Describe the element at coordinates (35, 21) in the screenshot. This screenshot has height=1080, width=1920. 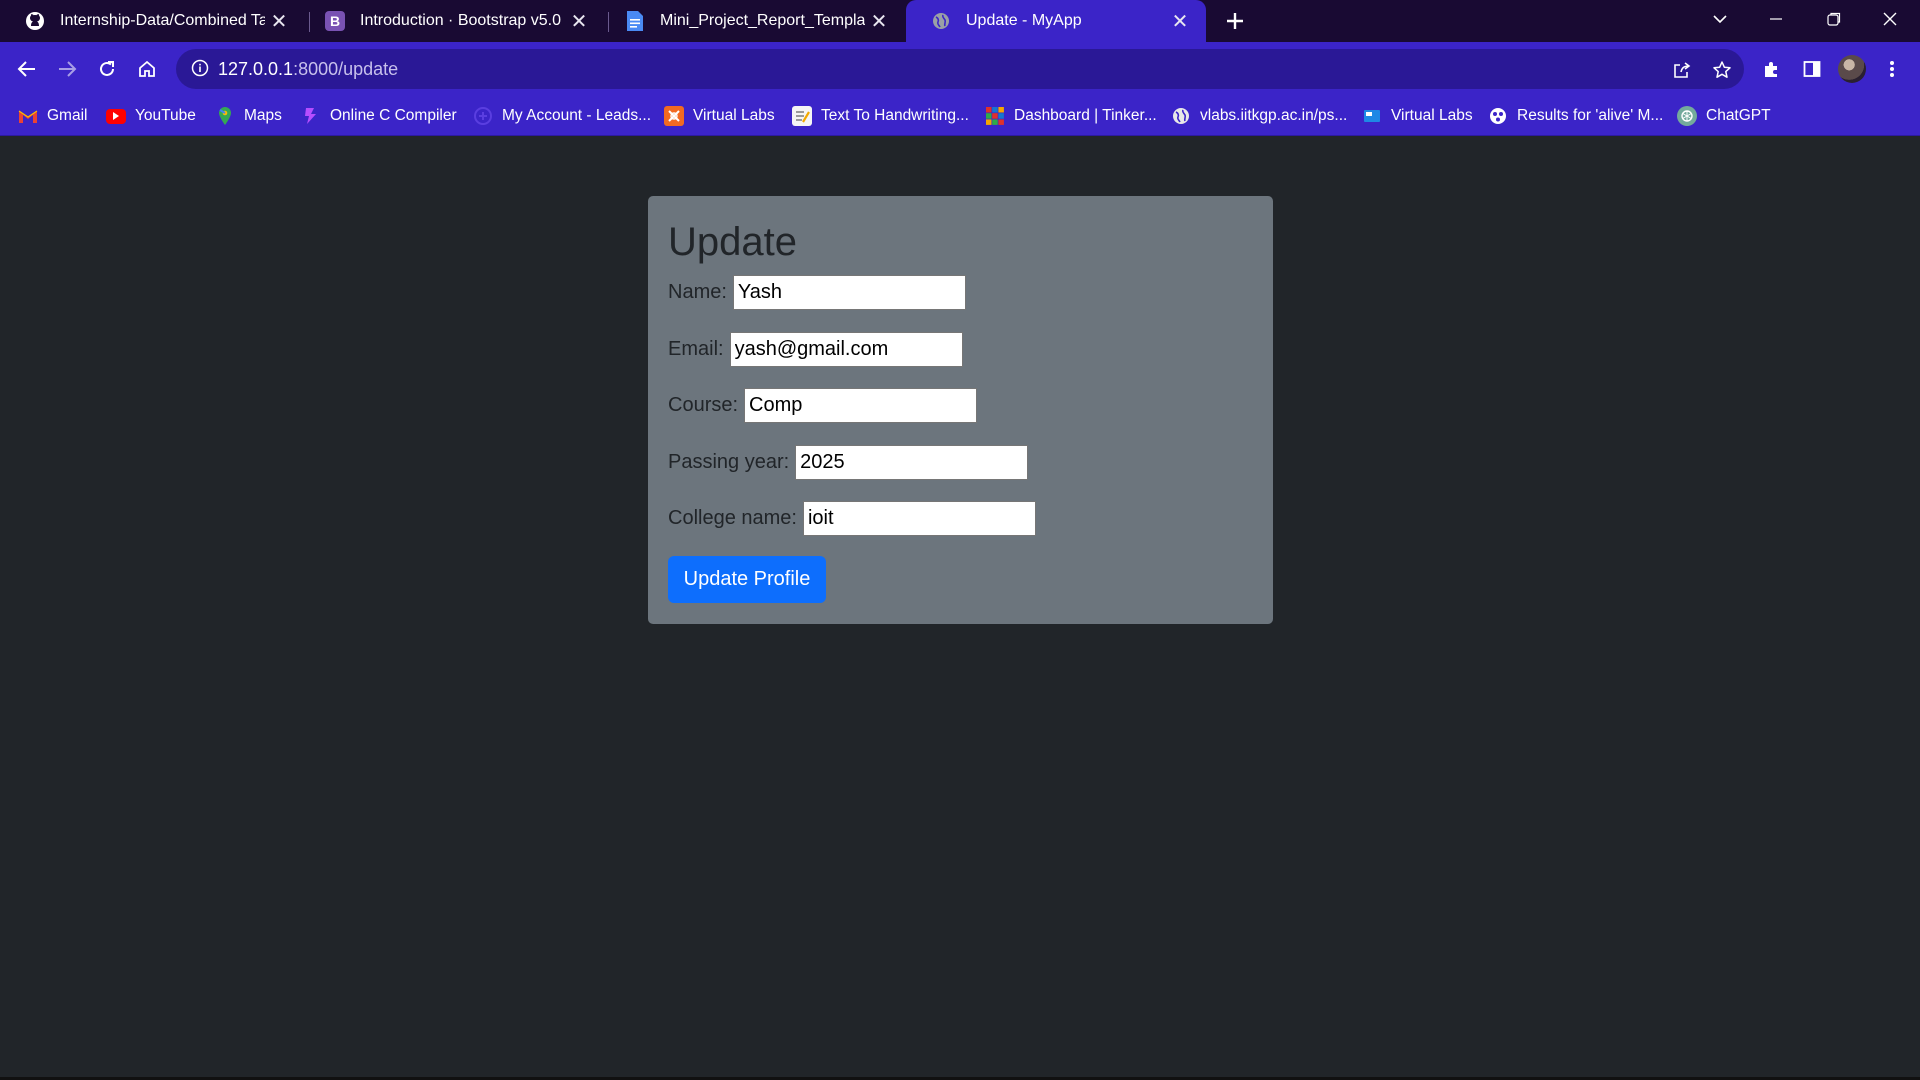
I see `github-icon` at that location.